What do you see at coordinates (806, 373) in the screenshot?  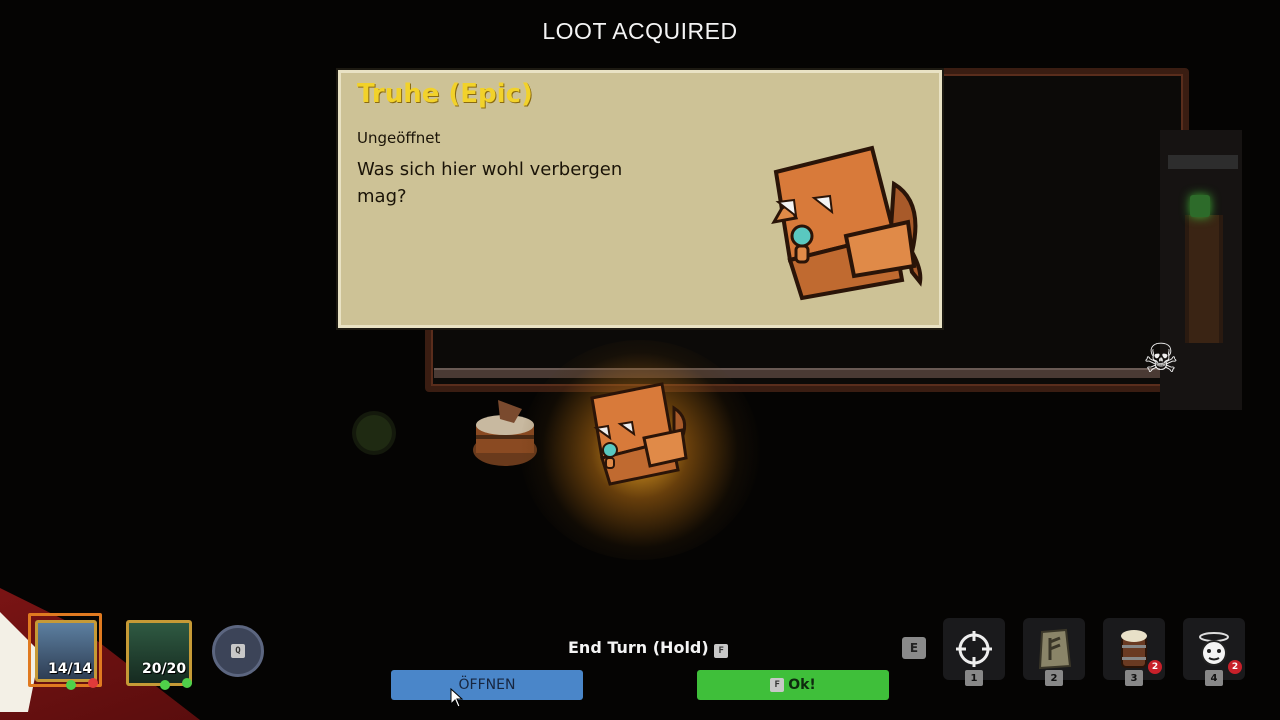 I see `room-floor` at bounding box center [806, 373].